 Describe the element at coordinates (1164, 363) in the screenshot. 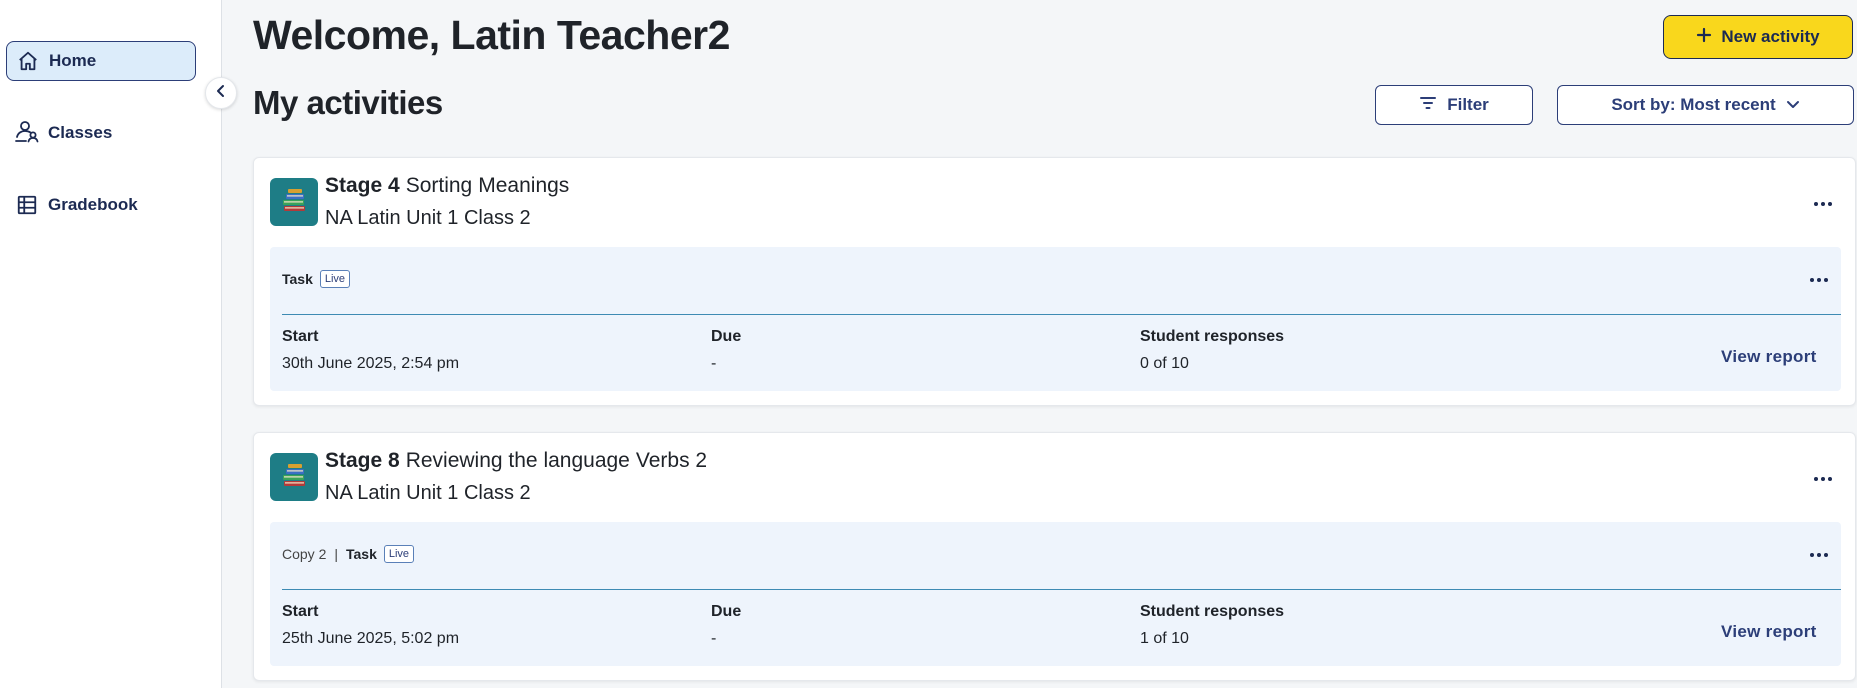

I see `responses-value: 0 of 10` at that location.